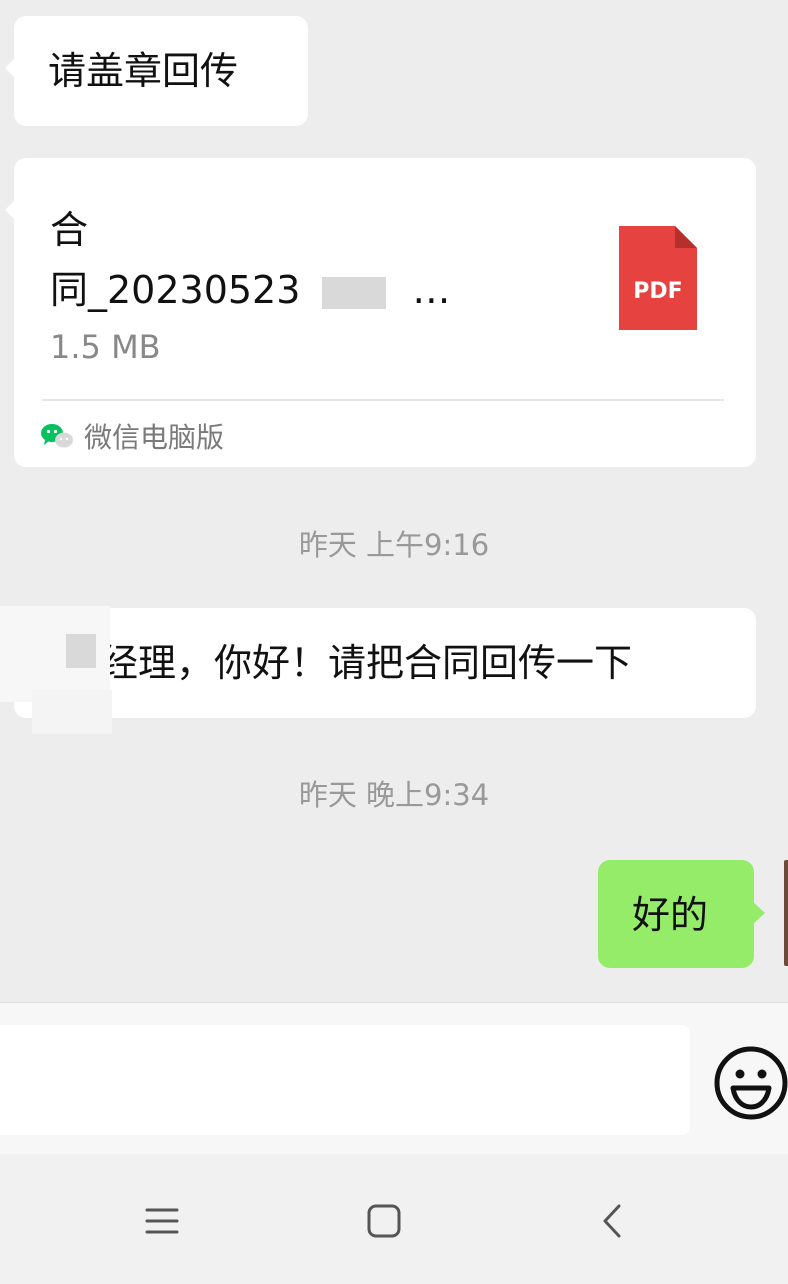 The height and width of the screenshot is (1284, 788). Describe the element at coordinates (394, 795) in the screenshot. I see `timestamp: 昨天 晚上9:34` at that location.